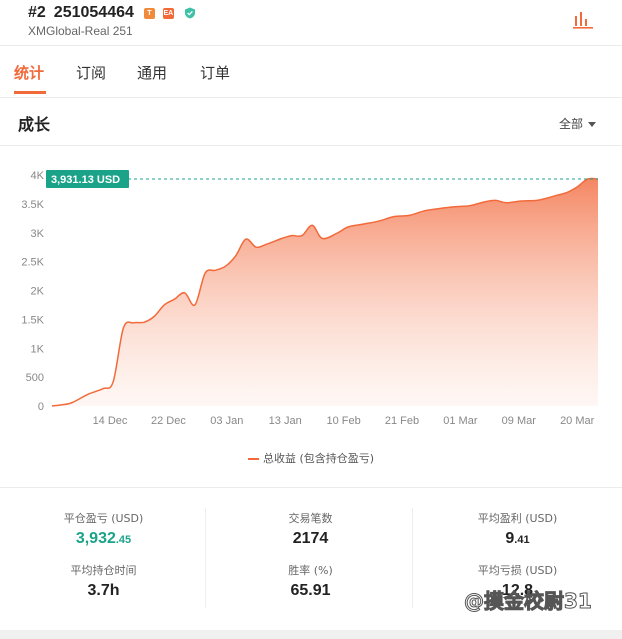 Image resolution: width=622 pixels, height=639 pixels. I want to click on account-line: #2 251054464 T EA, so click(112, 13).